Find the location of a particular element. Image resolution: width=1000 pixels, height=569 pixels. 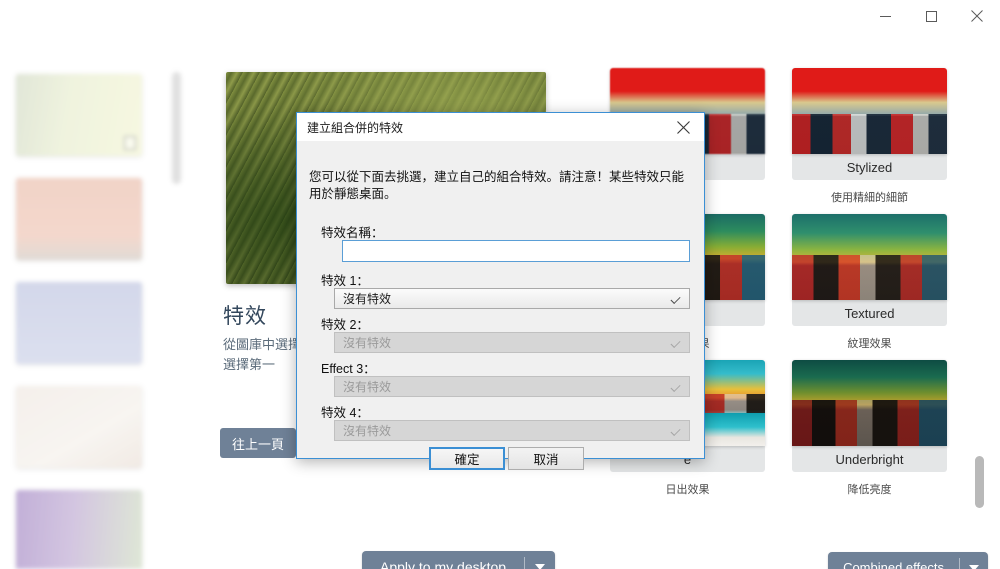

rail-scrollbar is located at coordinates (176, 128).